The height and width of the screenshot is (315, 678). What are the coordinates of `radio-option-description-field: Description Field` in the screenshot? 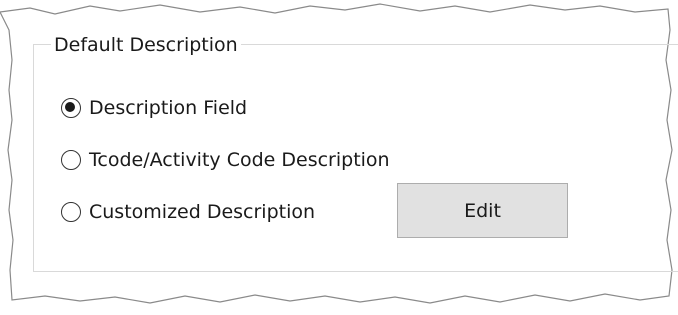 It's located at (154, 108).